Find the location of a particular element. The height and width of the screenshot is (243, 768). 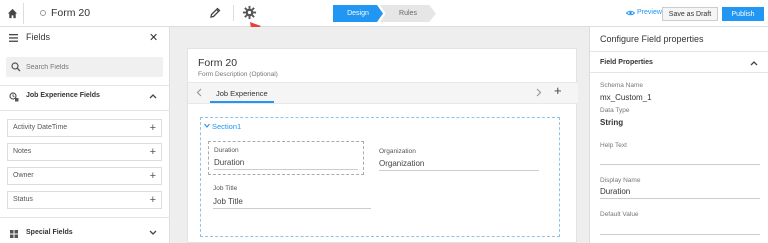

special-fields-icon is located at coordinates (14, 234).